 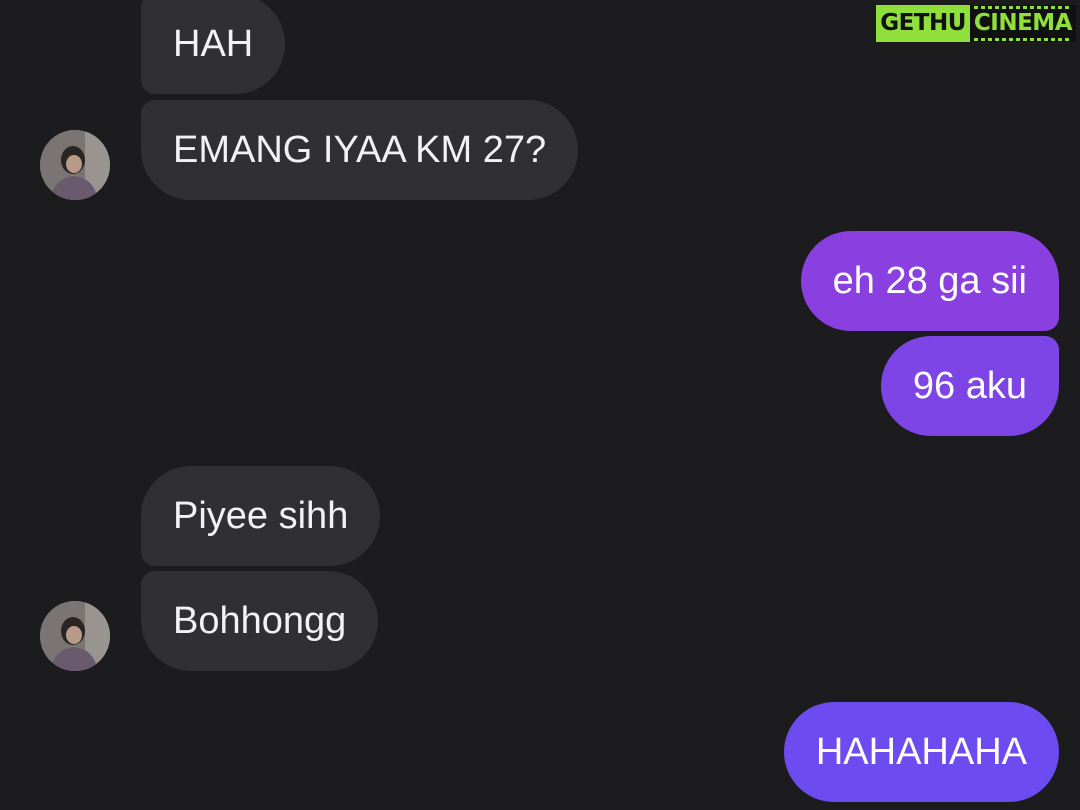 What do you see at coordinates (360, 150) in the screenshot?
I see `incoming-message-bubble: EMANG IYAA KM 27?` at bounding box center [360, 150].